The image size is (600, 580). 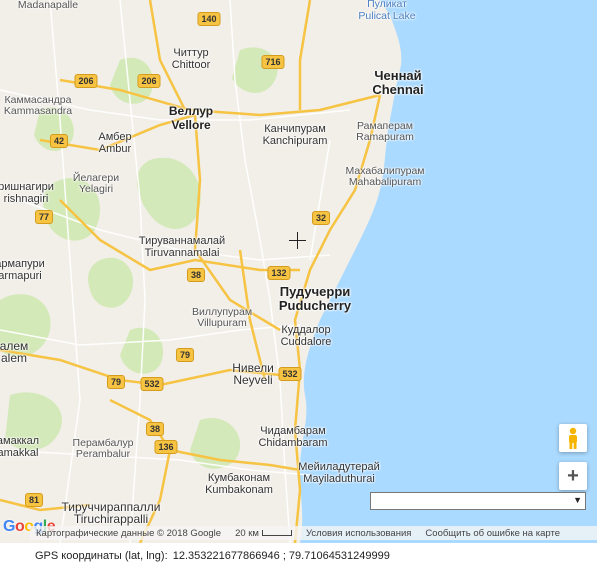 What do you see at coordinates (385, 137) in the screenshot?
I see `city-label-en: Ramapuram` at bounding box center [385, 137].